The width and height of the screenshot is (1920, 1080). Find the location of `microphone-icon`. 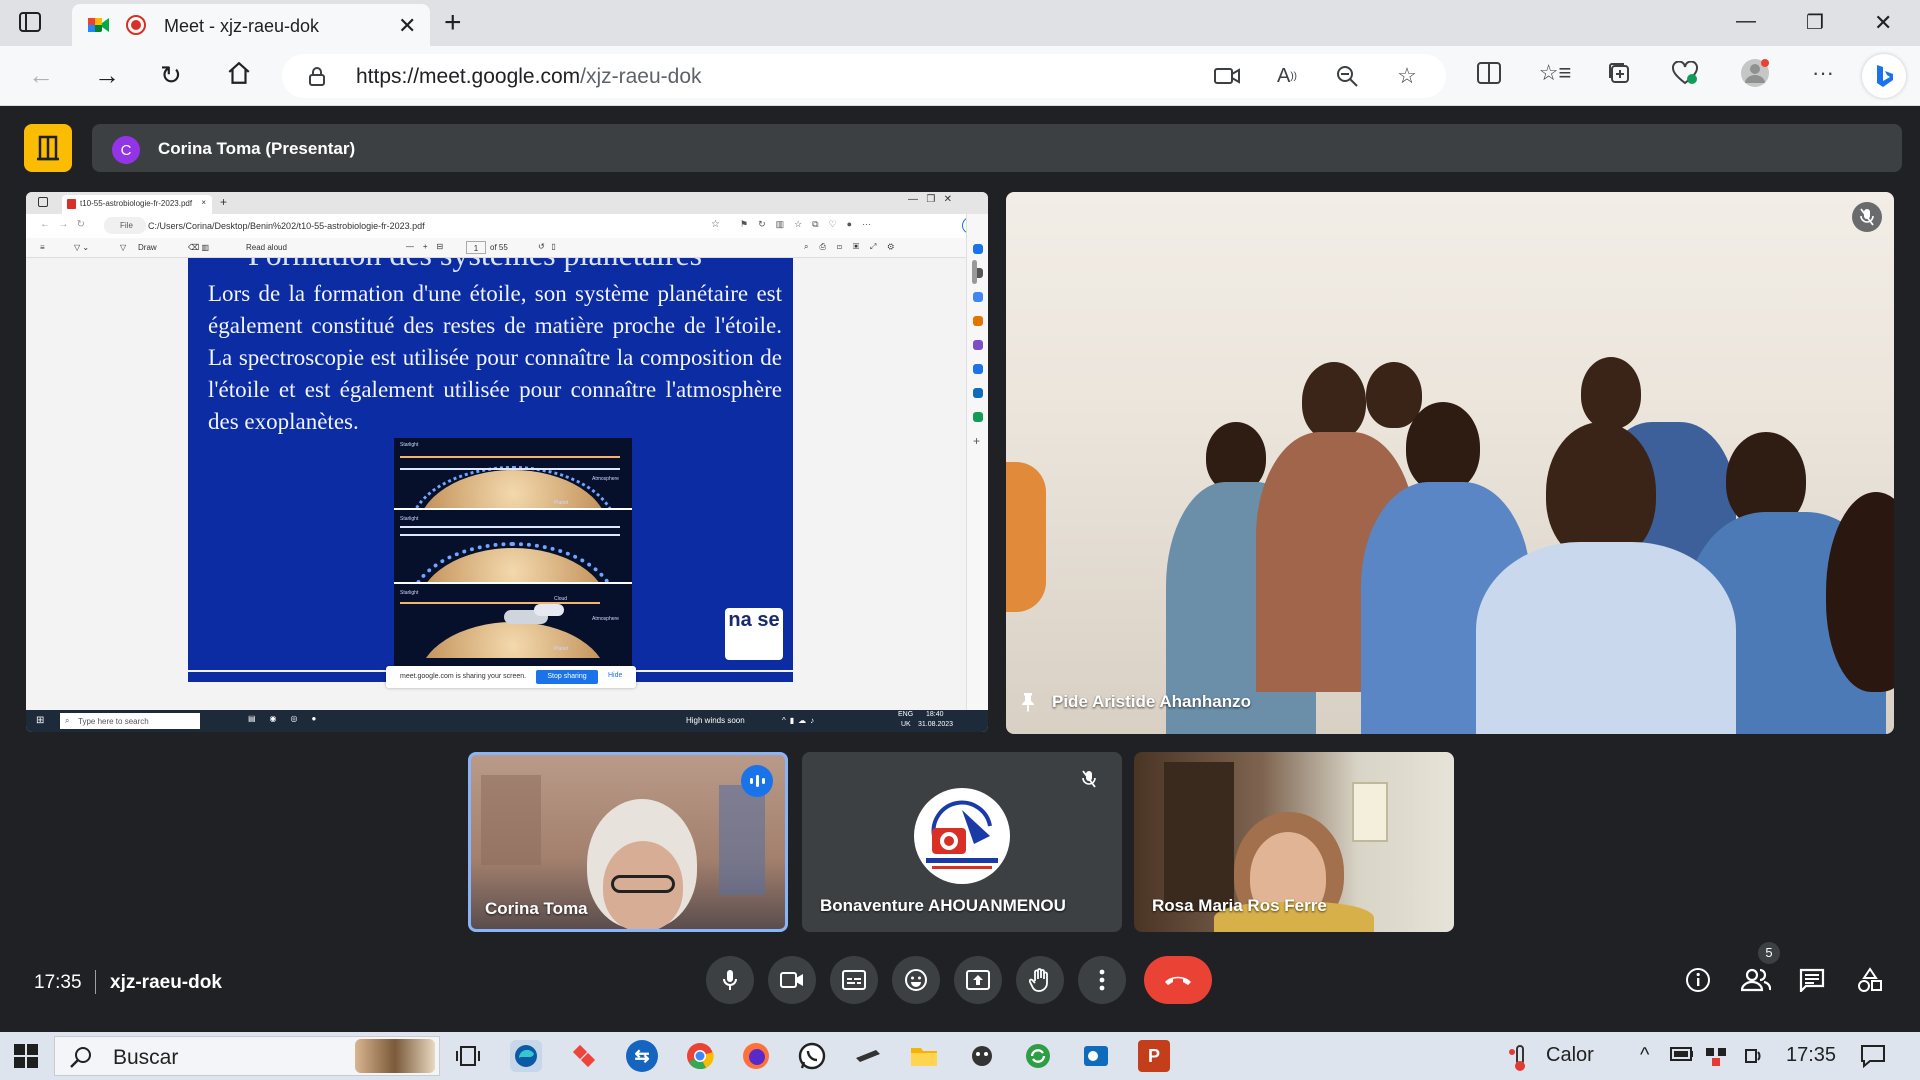

microphone-icon is located at coordinates (730, 980).